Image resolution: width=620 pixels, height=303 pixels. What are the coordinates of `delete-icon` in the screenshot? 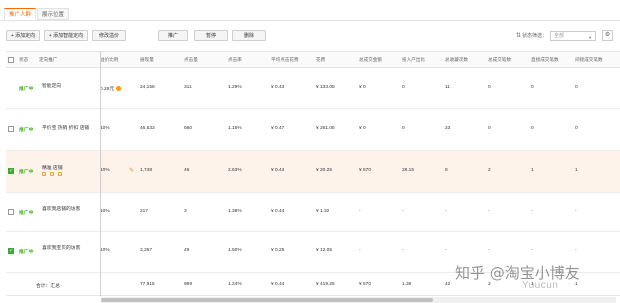 It's located at (52, 174).